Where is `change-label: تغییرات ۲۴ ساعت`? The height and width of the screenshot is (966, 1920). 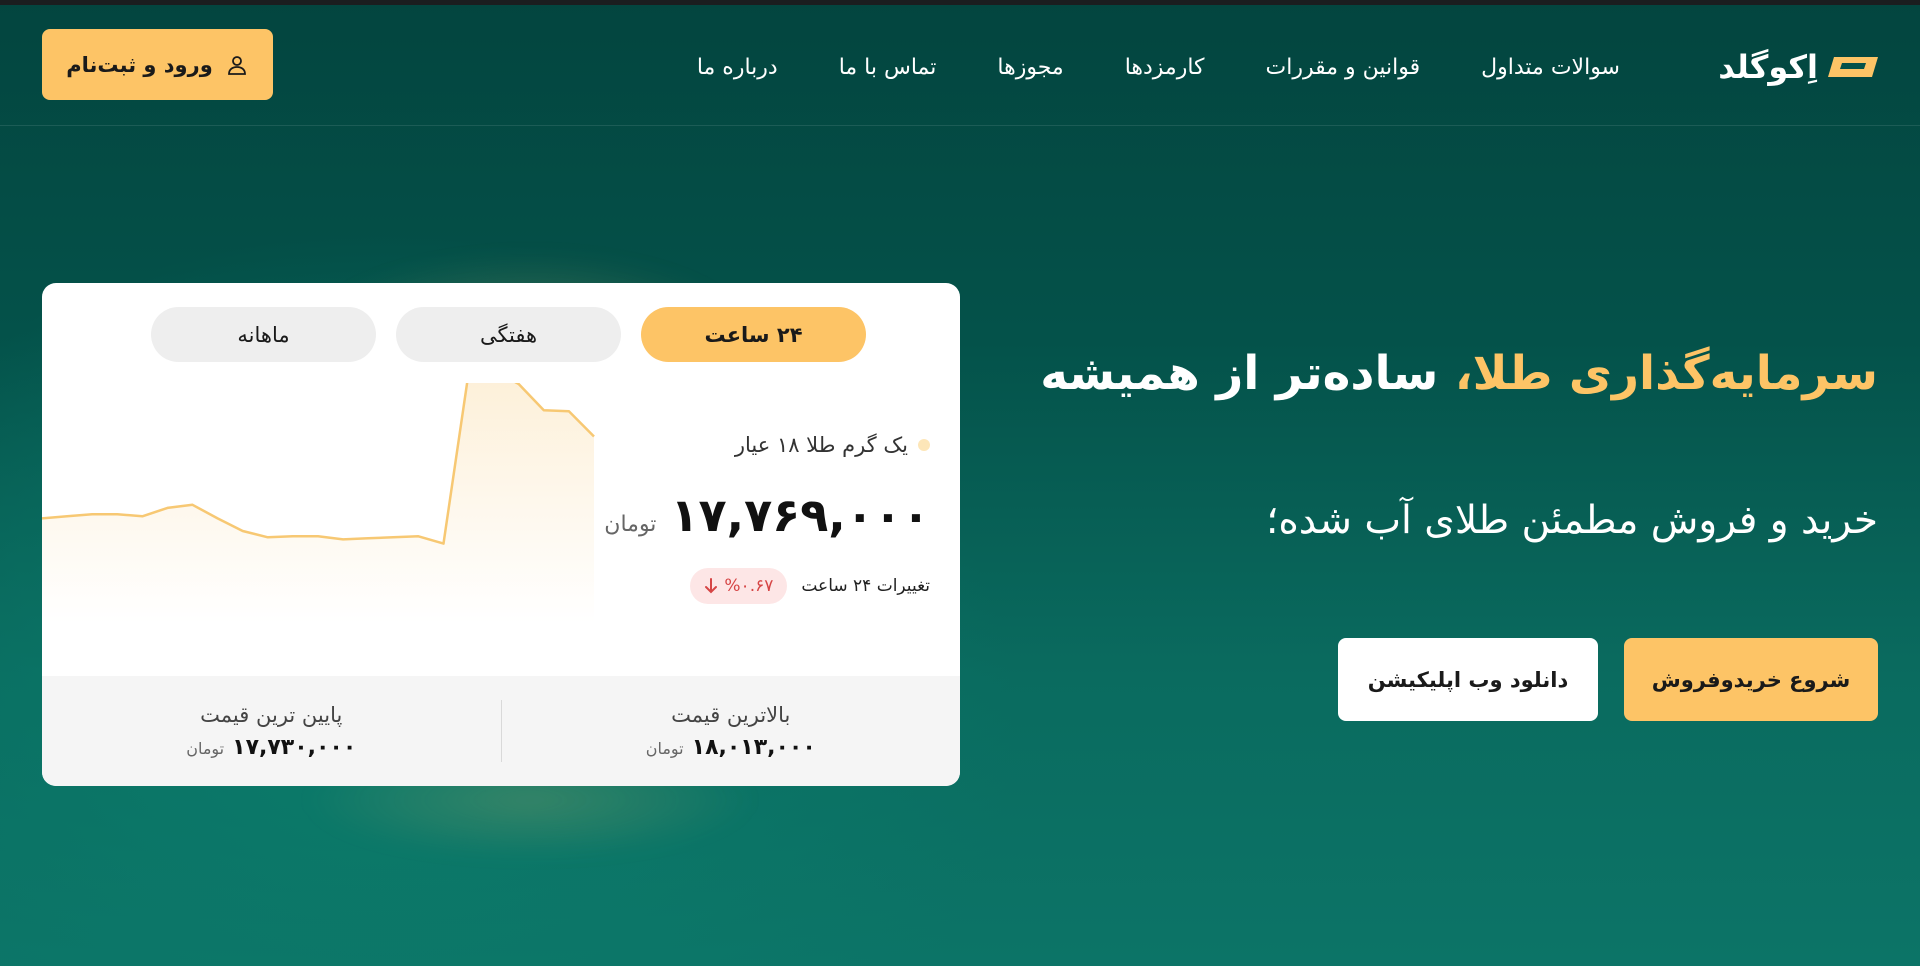 change-label: تغییرات ۲۴ ساعت is located at coordinates (865, 586).